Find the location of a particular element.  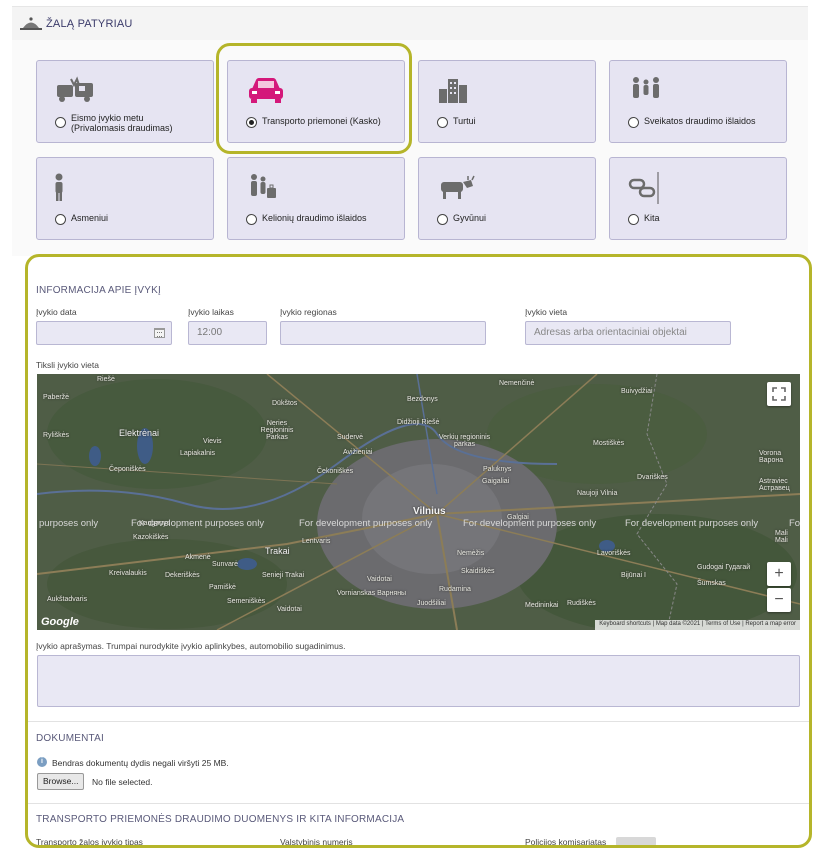

card-label: Asmeniui is located at coordinates (90, 218).